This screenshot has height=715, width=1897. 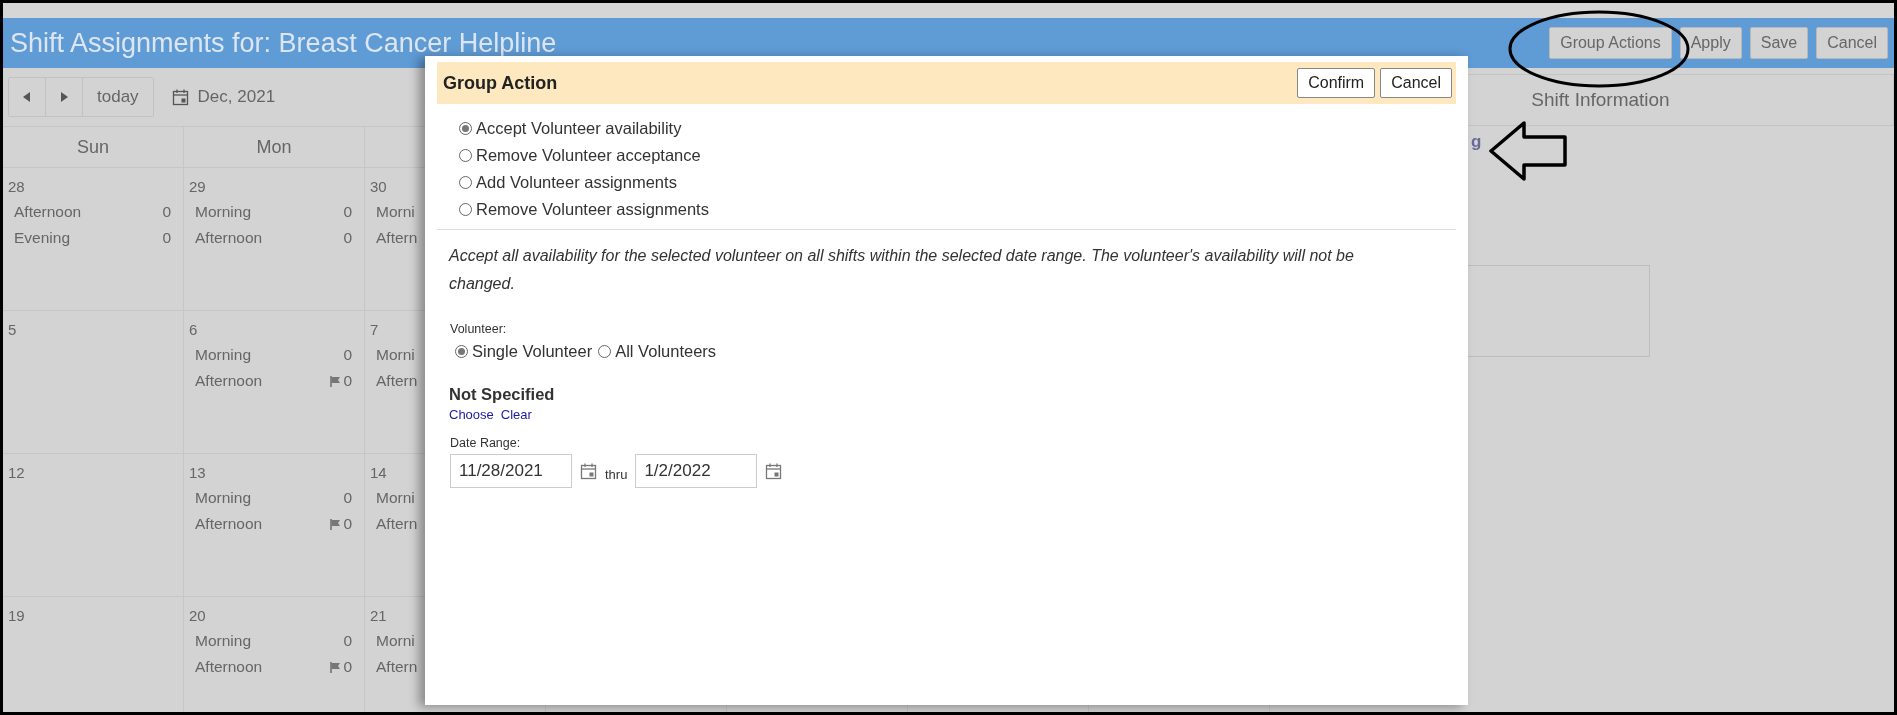 I want to click on date-field: 1/2/2022, so click(x=696, y=471).